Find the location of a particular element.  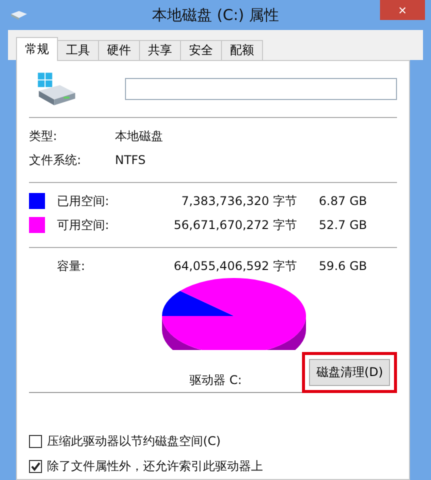

window-title: 本地磁盘 (C:) 属性 is located at coordinates (215, 15).